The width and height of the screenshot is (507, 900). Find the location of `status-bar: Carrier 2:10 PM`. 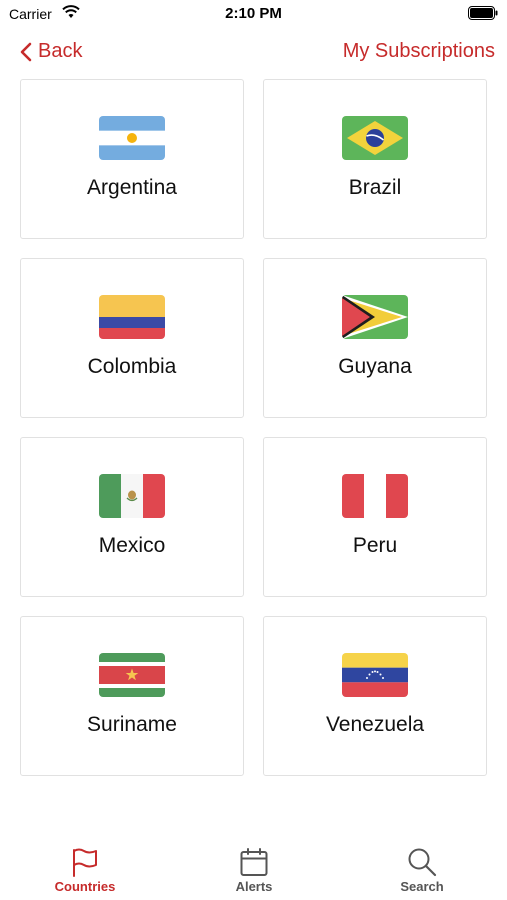

status-bar: Carrier 2:10 PM is located at coordinates (253, 15).